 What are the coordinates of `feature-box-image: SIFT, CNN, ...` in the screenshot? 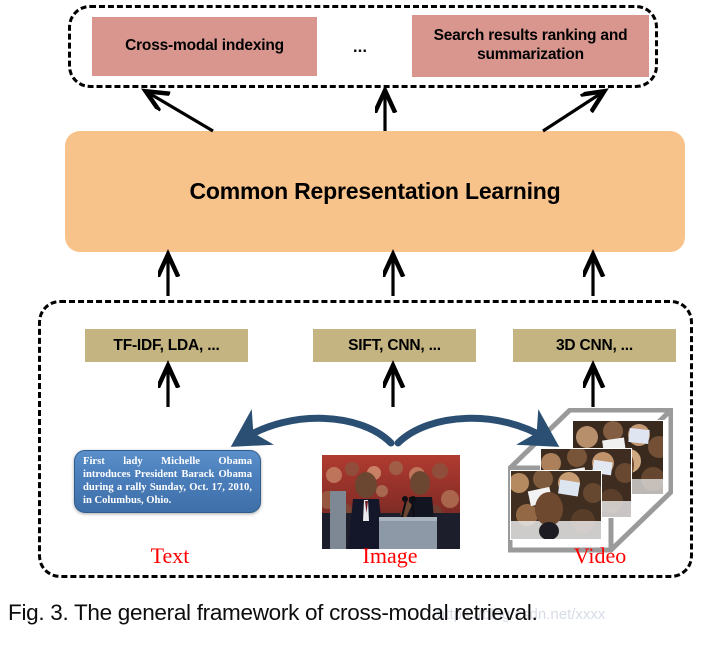 It's located at (394, 345).